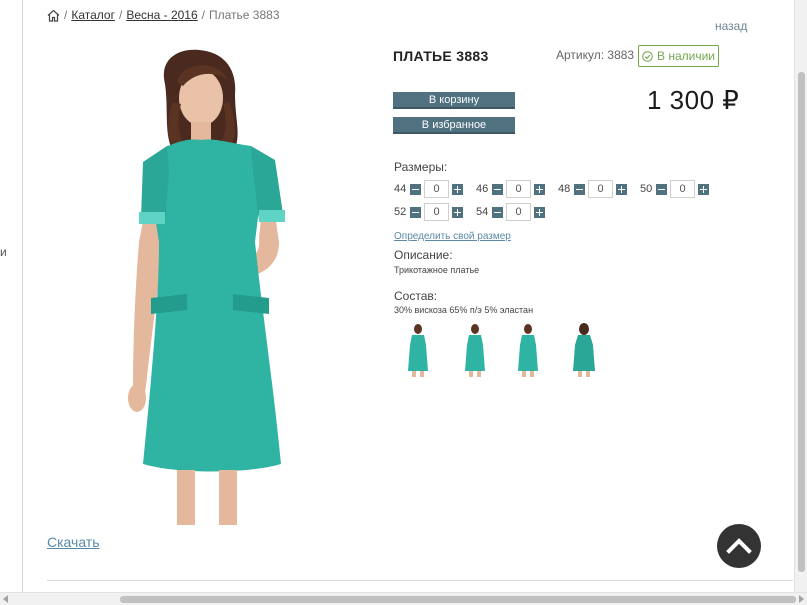 Image resolution: width=807 pixels, height=605 pixels. I want to click on product-title: ПЛАТЬЕ 3883, so click(441, 56).